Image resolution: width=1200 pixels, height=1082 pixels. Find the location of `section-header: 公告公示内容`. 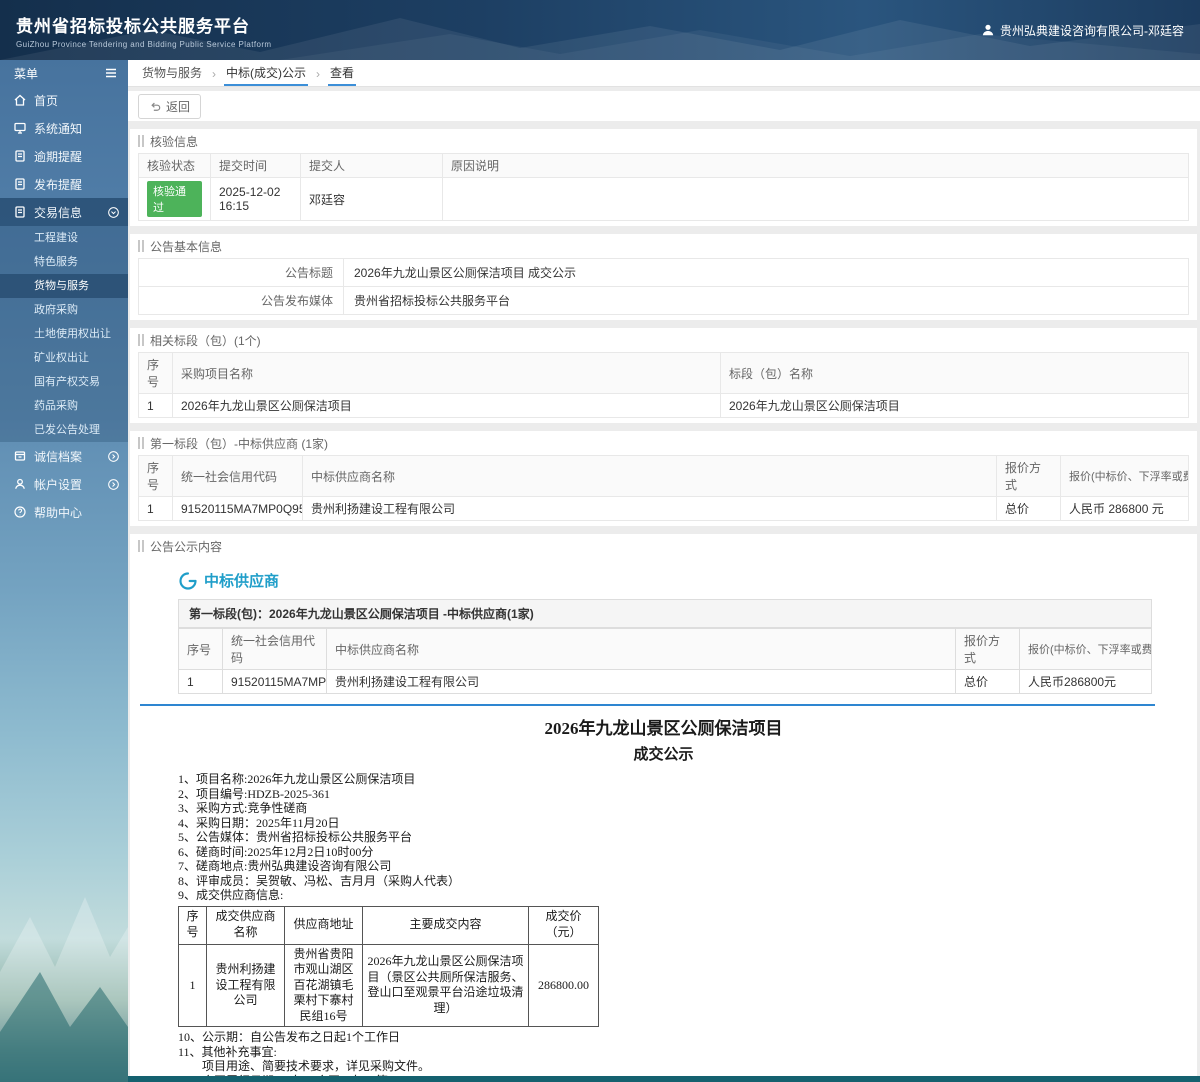

section-header: 公告公示内容 is located at coordinates (663, 546).